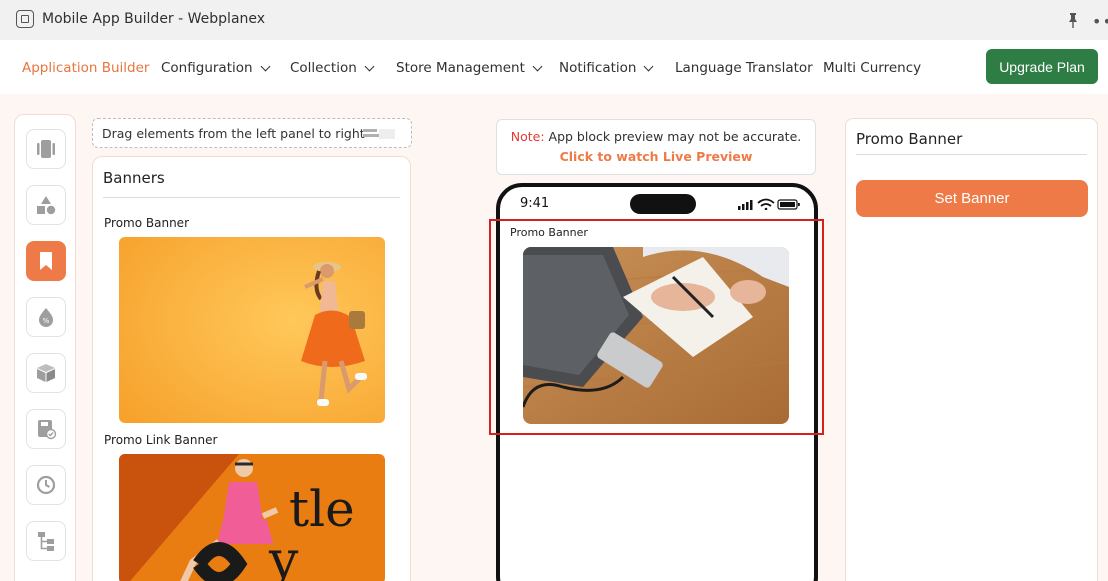 This screenshot has width=1108, height=581. Describe the element at coordinates (663, 204) in the screenshot. I see `dynamic-island` at that location.